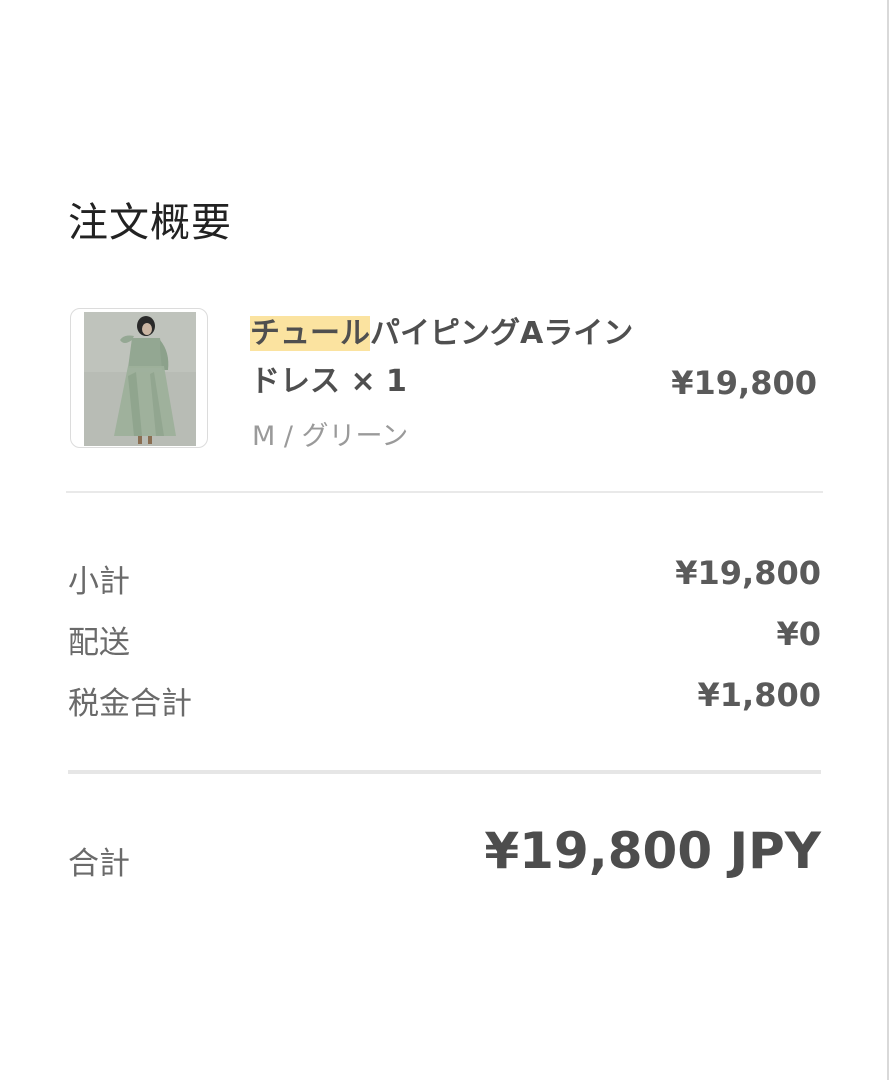 The width and height of the screenshot is (889, 1080). What do you see at coordinates (652, 851) in the screenshot?
I see `total-value: ¥19,800 JPY` at bounding box center [652, 851].